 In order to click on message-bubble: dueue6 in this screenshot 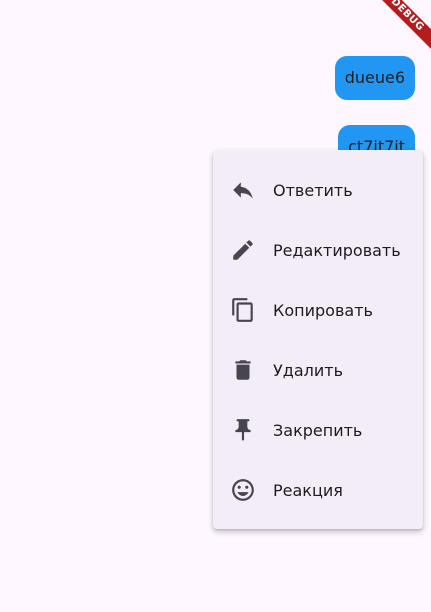, I will do `click(374, 78)`.